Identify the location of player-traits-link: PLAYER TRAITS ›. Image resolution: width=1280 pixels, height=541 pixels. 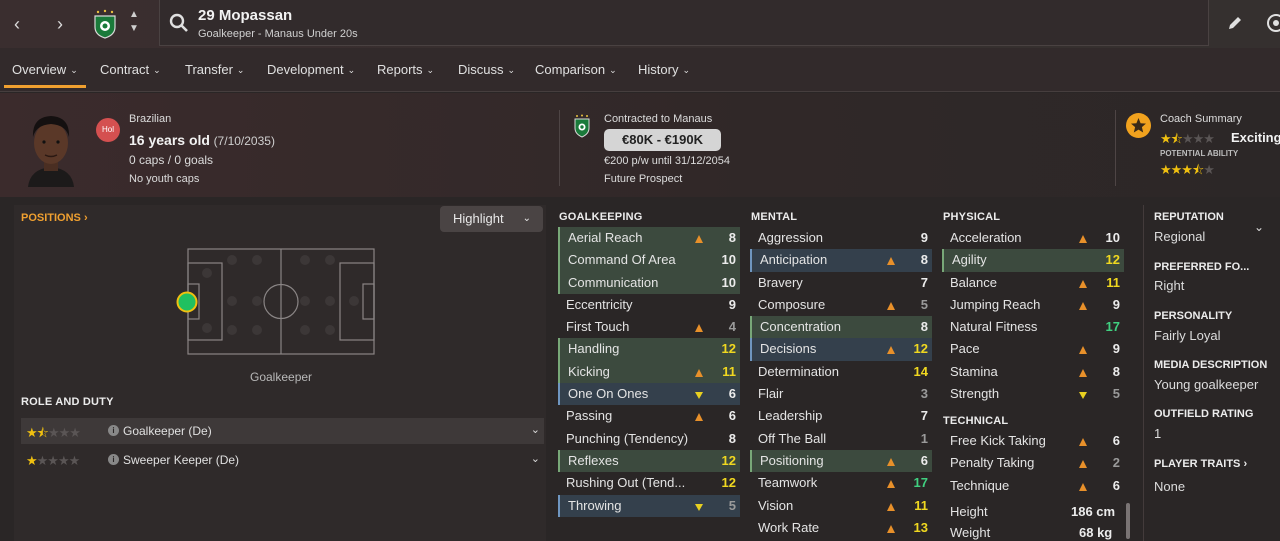
(1200, 464).